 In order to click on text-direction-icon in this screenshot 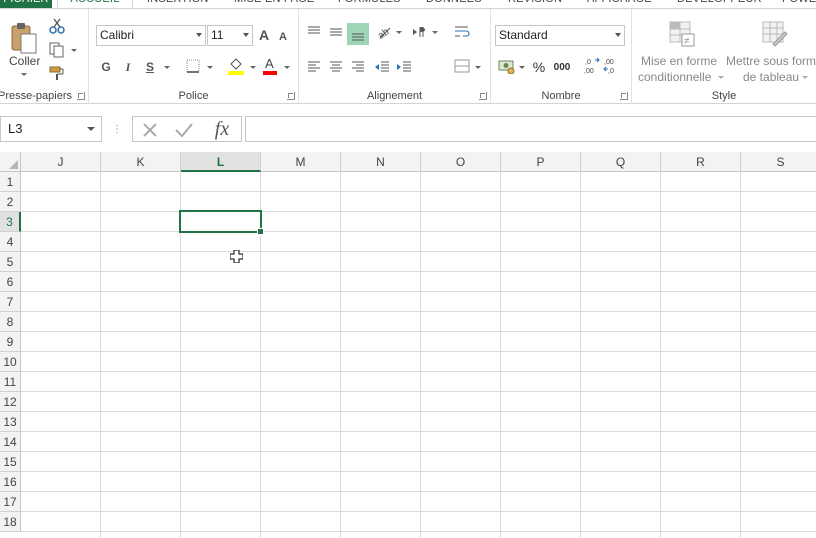, I will do `click(420, 32)`.